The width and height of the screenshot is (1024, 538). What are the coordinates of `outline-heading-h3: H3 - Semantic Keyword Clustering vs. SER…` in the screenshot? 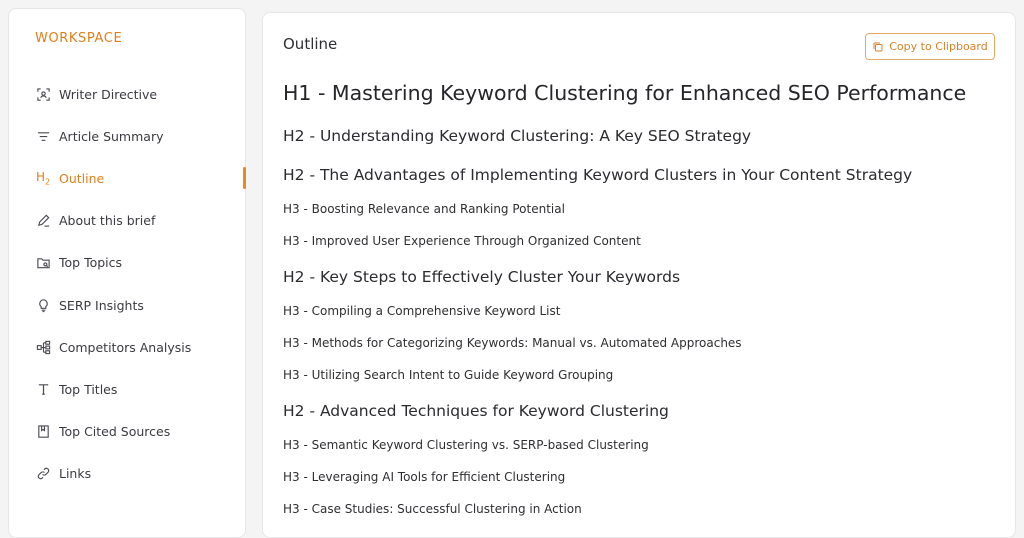 It's located at (466, 445).